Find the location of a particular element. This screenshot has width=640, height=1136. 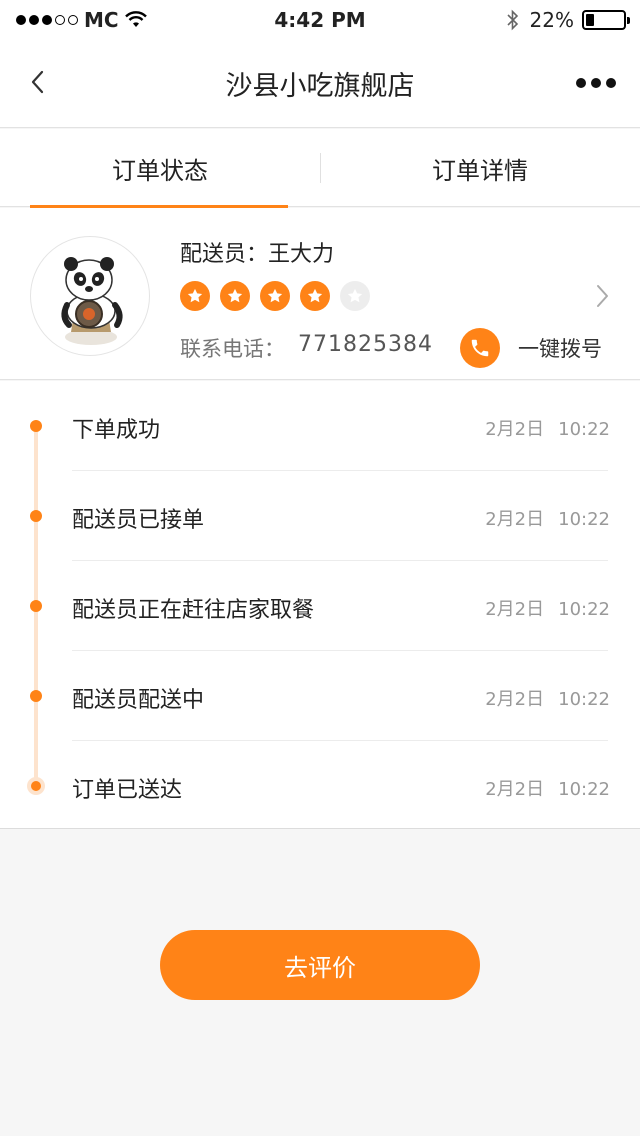

bluetooth-icon is located at coordinates (512, 20).